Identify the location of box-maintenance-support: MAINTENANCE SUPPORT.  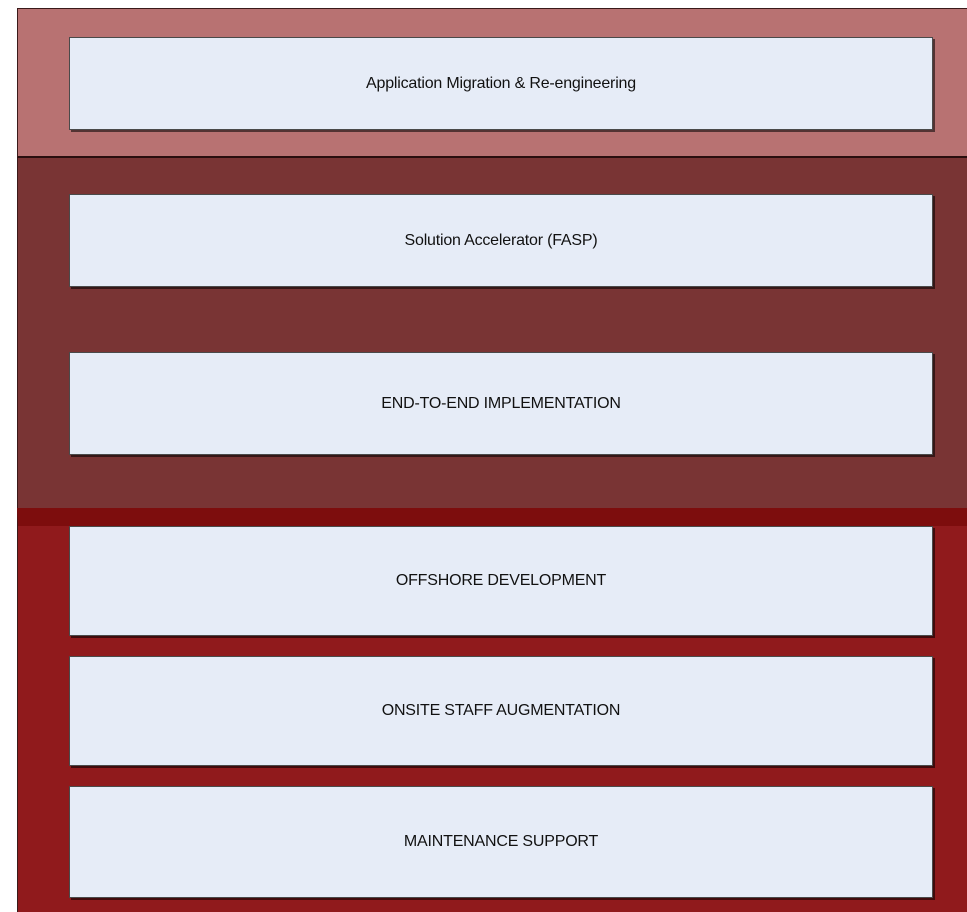
(501, 842).